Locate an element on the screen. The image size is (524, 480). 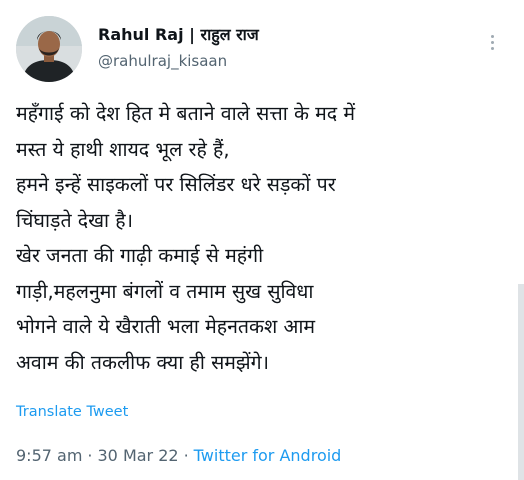
tweet-text-line: खेर जनता की गाढ़ी कमाई से महंगी is located at coordinates (140, 255).